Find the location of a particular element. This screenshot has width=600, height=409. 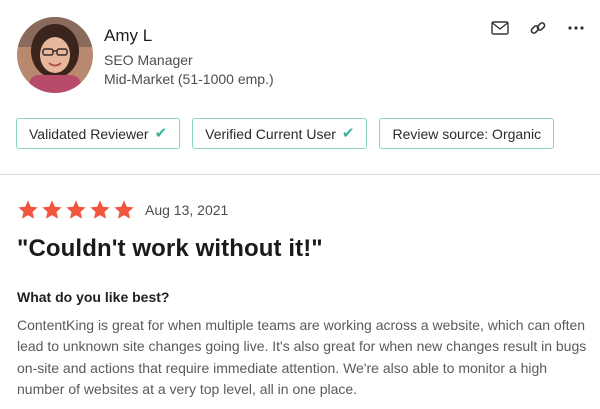

badge-label: Verified Current User is located at coordinates (270, 133).